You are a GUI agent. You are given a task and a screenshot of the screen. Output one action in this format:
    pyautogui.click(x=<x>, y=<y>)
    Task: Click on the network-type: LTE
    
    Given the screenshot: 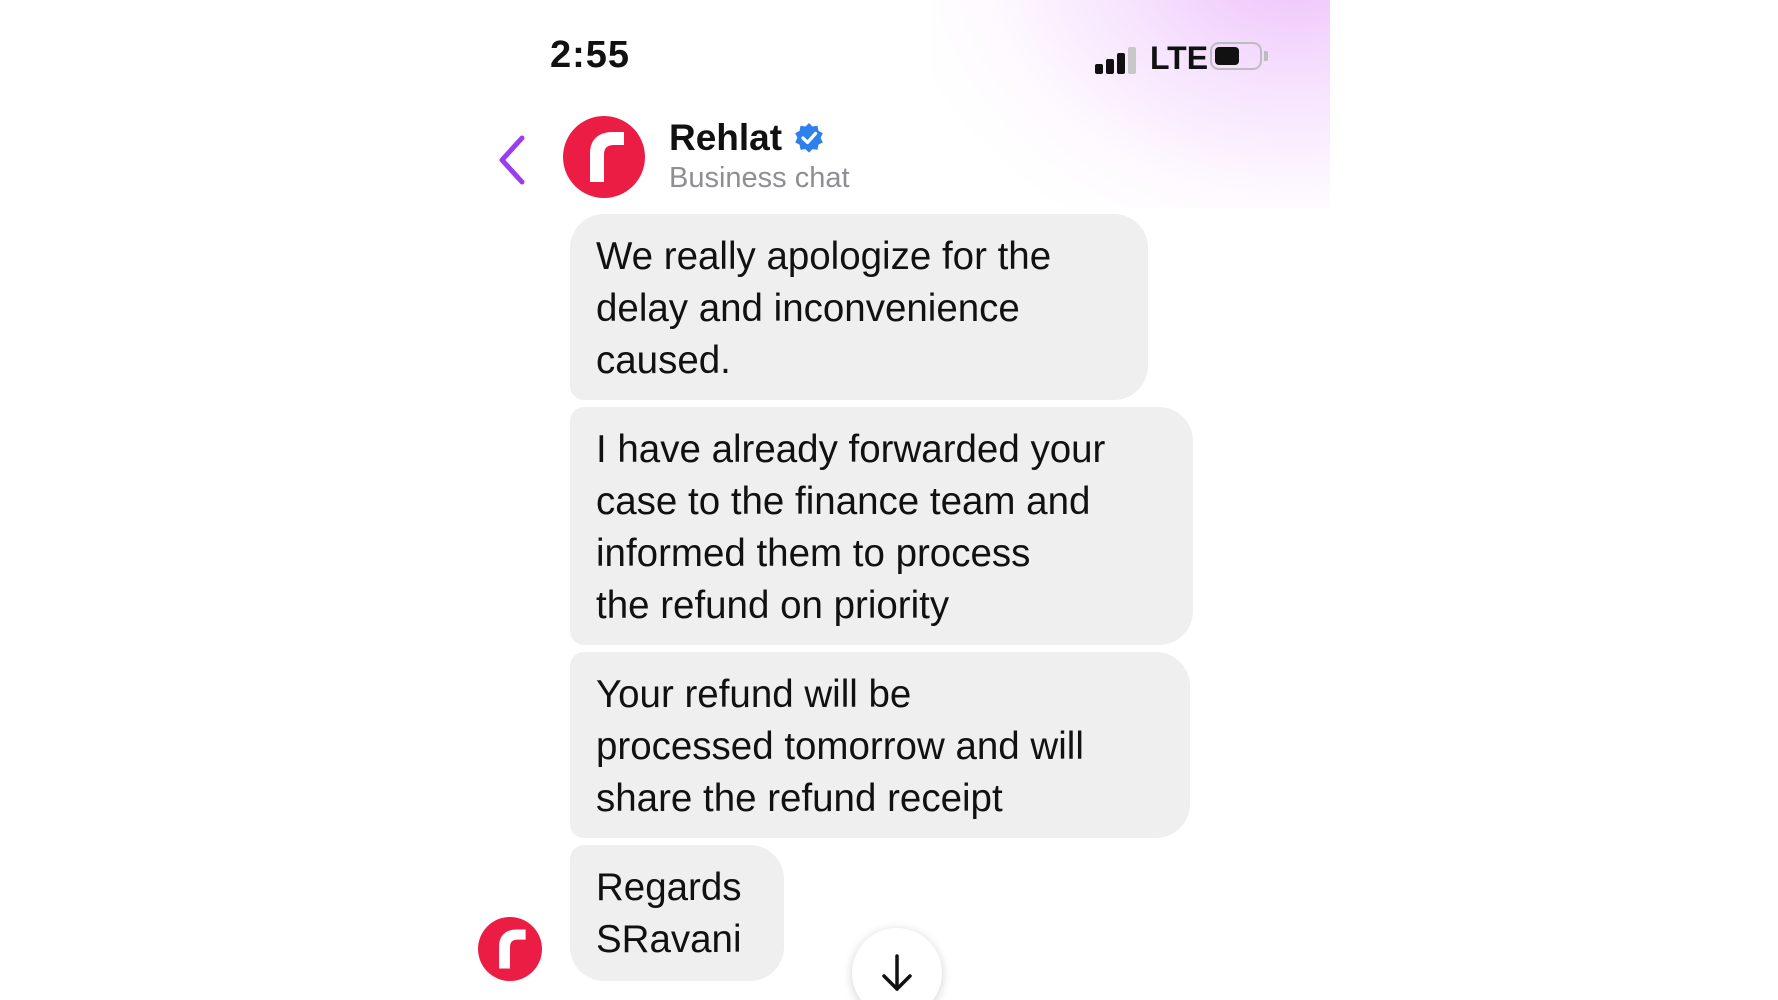 What is the action you would take?
    pyautogui.click(x=1179, y=58)
    